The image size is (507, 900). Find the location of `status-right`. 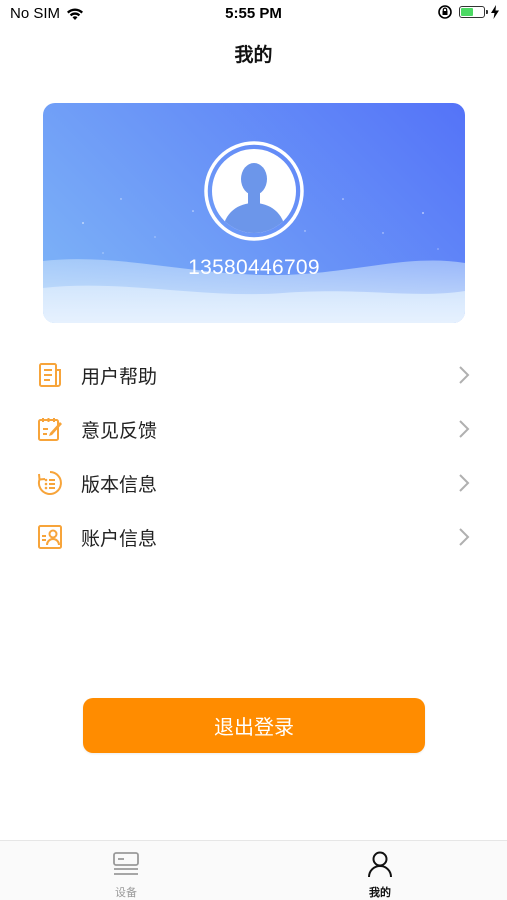

status-right is located at coordinates (468, 12).